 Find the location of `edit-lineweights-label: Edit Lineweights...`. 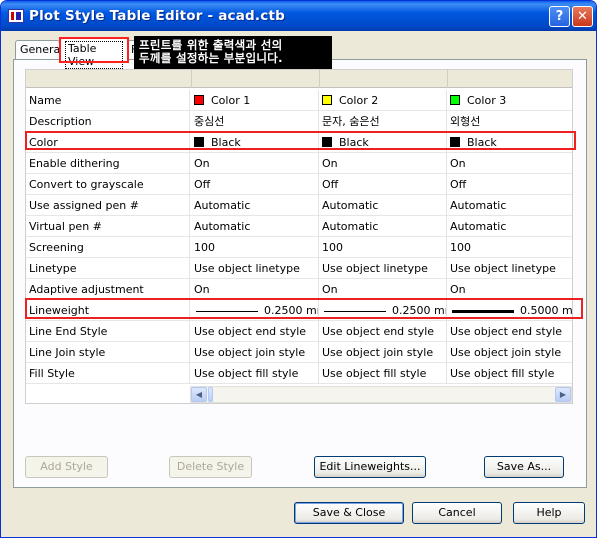

edit-lineweights-label: Edit Lineweights... is located at coordinates (370, 466).